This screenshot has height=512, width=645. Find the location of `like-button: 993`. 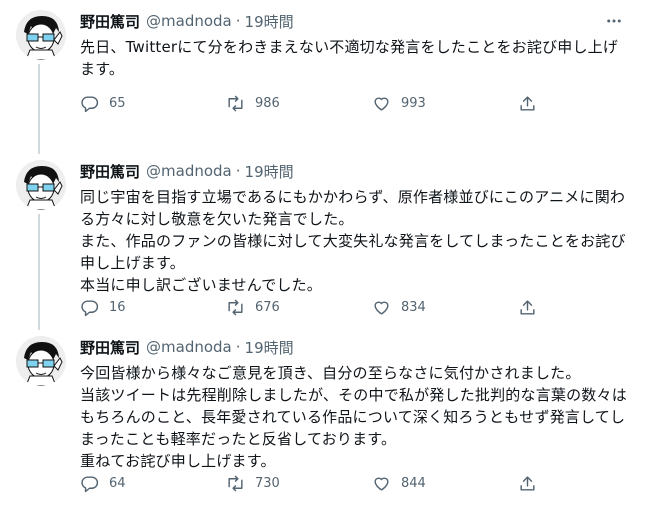

like-button: 993 is located at coordinates (445, 103).